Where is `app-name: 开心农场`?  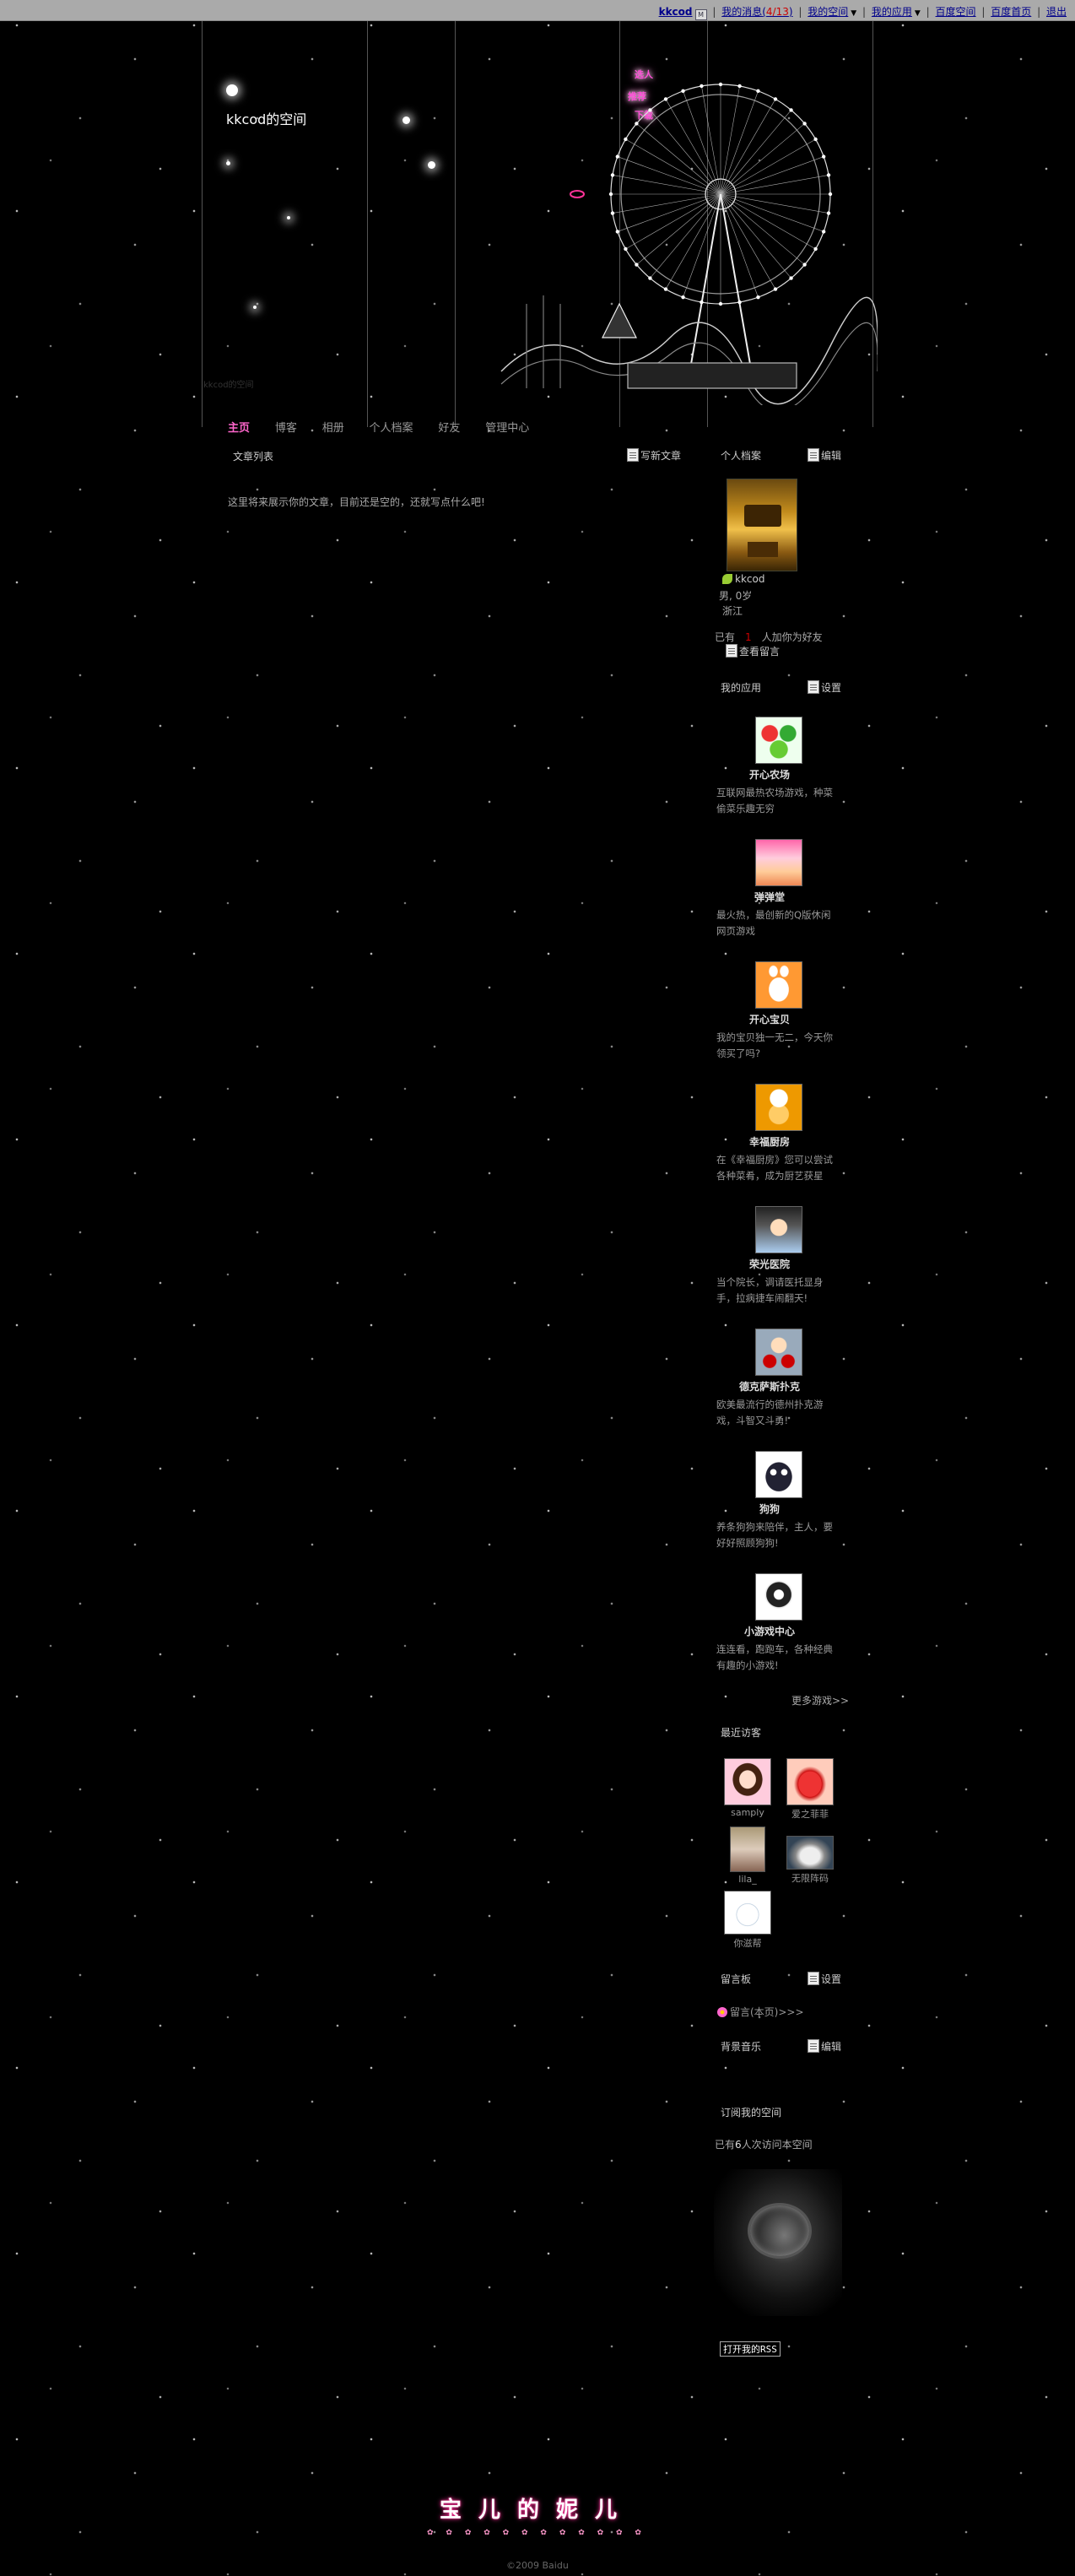 app-name: 开心农场 is located at coordinates (769, 774).